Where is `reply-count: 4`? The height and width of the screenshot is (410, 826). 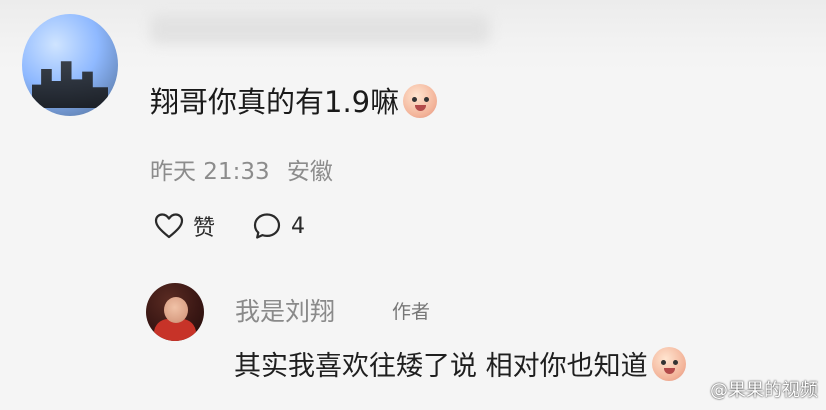
reply-count: 4 is located at coordinates (298, 226).